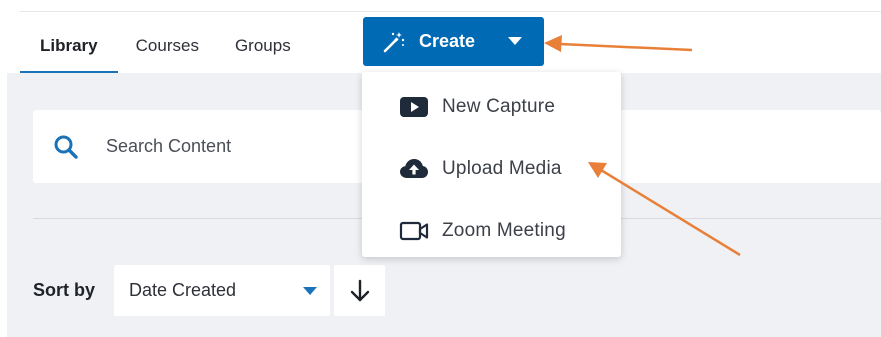 The image size is (881, 337). I want to click on search-icon, so click(66, 147).